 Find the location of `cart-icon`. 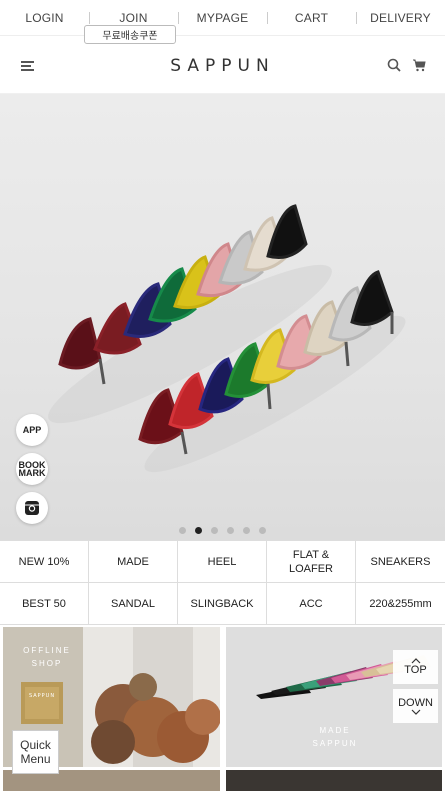

cart-icon is located at coordinates (419, 65).